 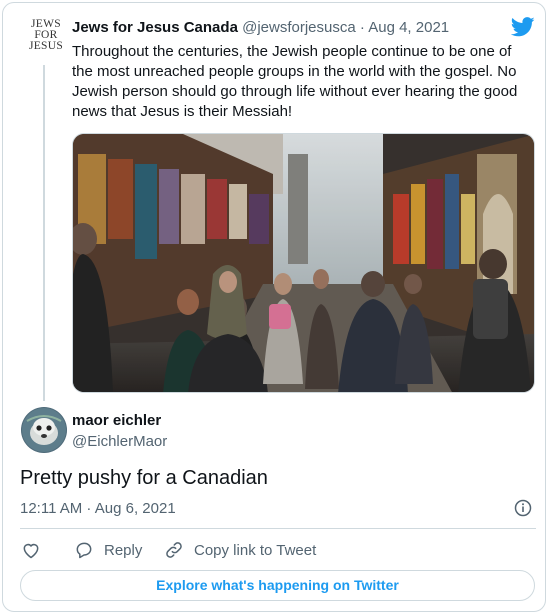 I want to click on like-button, so click(x=36, y=550).